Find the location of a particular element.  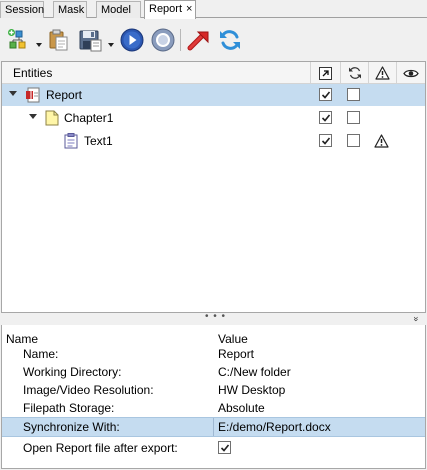

property-row-synchronize-with: Synchronize With: E:/demo/Report.docx is located at coordinates (213, 427).